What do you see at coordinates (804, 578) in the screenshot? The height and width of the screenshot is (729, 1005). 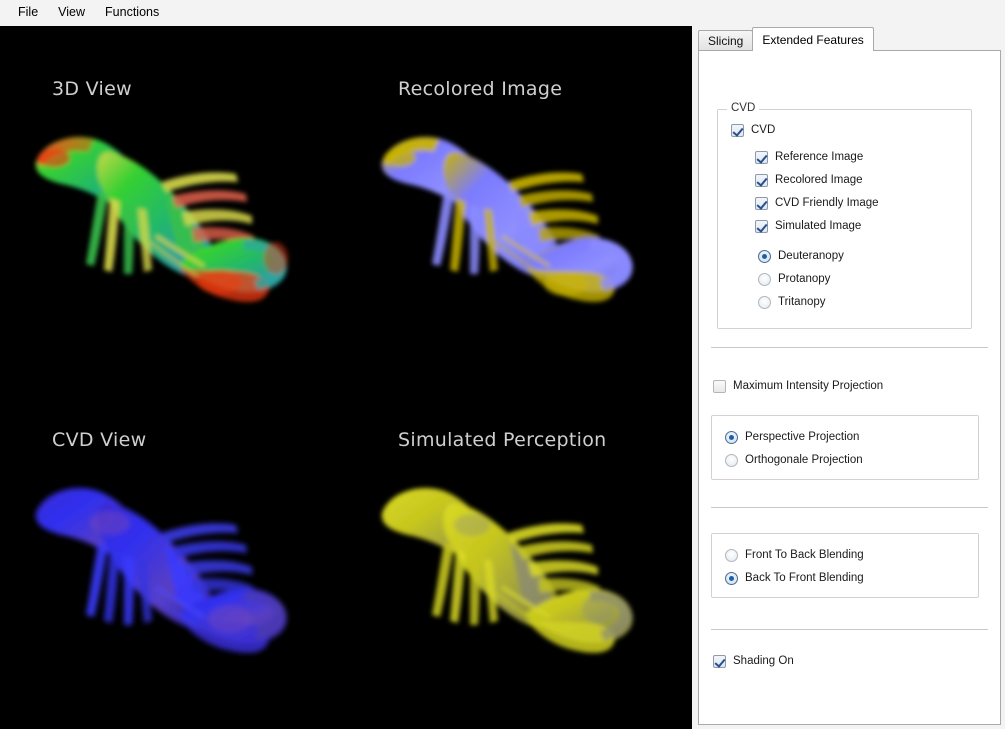 I see `radio-back-to-front-blending-label: Back To Front Blending` at bounding box center [804, 578].